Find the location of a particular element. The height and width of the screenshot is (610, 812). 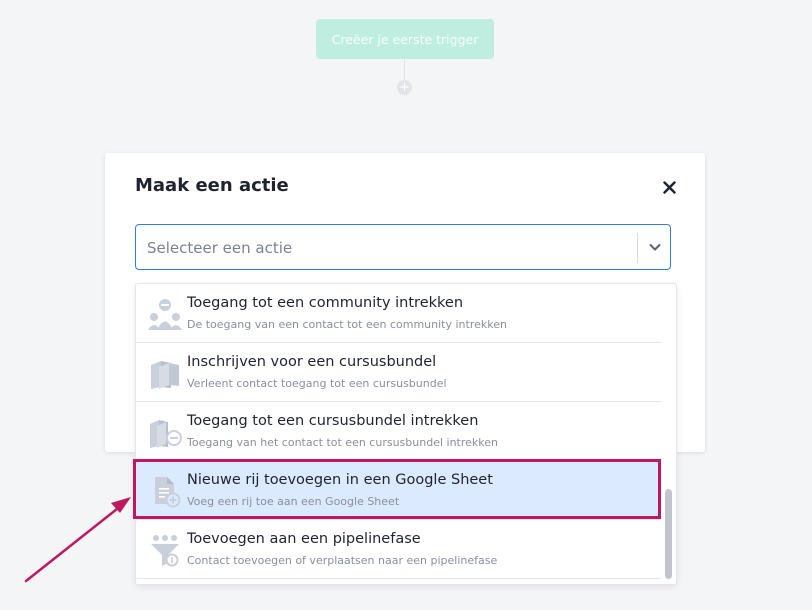

option-description: Voeg een rij toe aan een Google Sheet is located at coordinates (293, 501).